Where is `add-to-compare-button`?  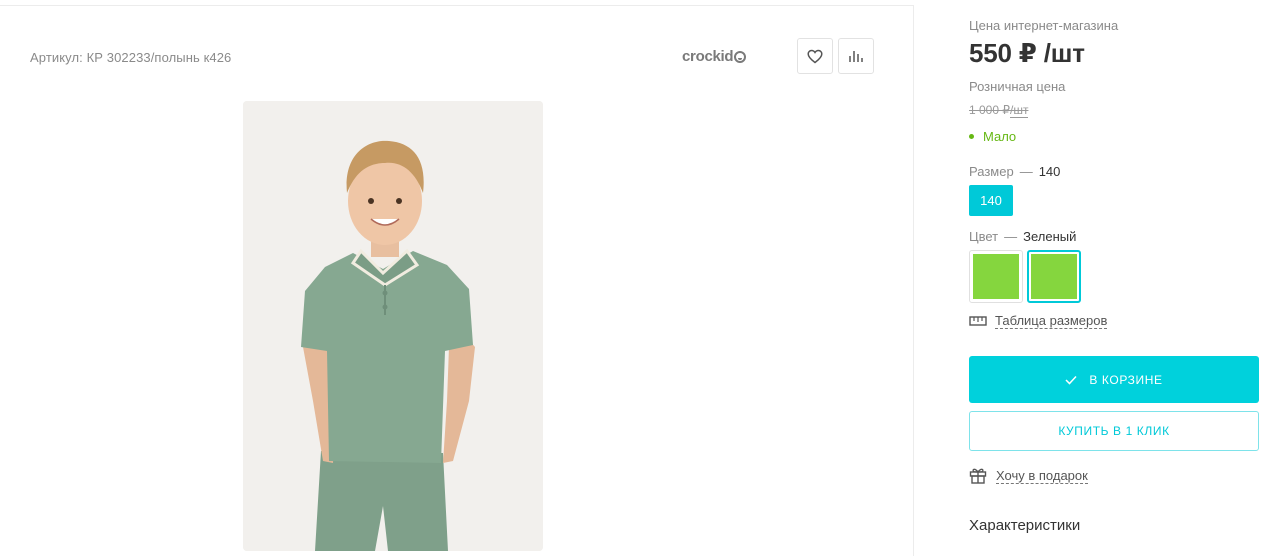 add-to-compare-button is located at coordinates (856, 56).